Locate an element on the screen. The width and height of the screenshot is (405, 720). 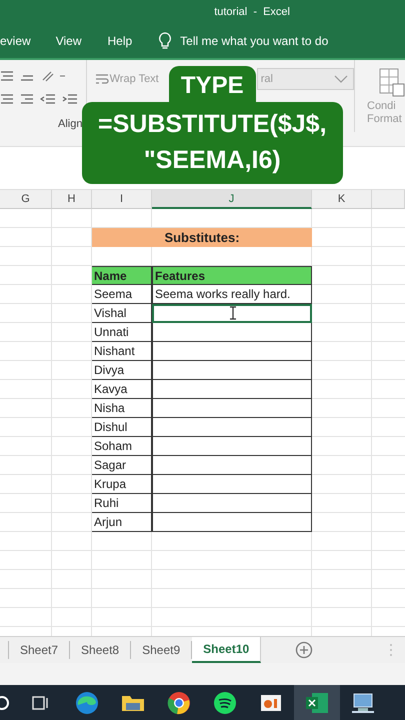
table-cell: Nisha is located at coordinates (122, 408).